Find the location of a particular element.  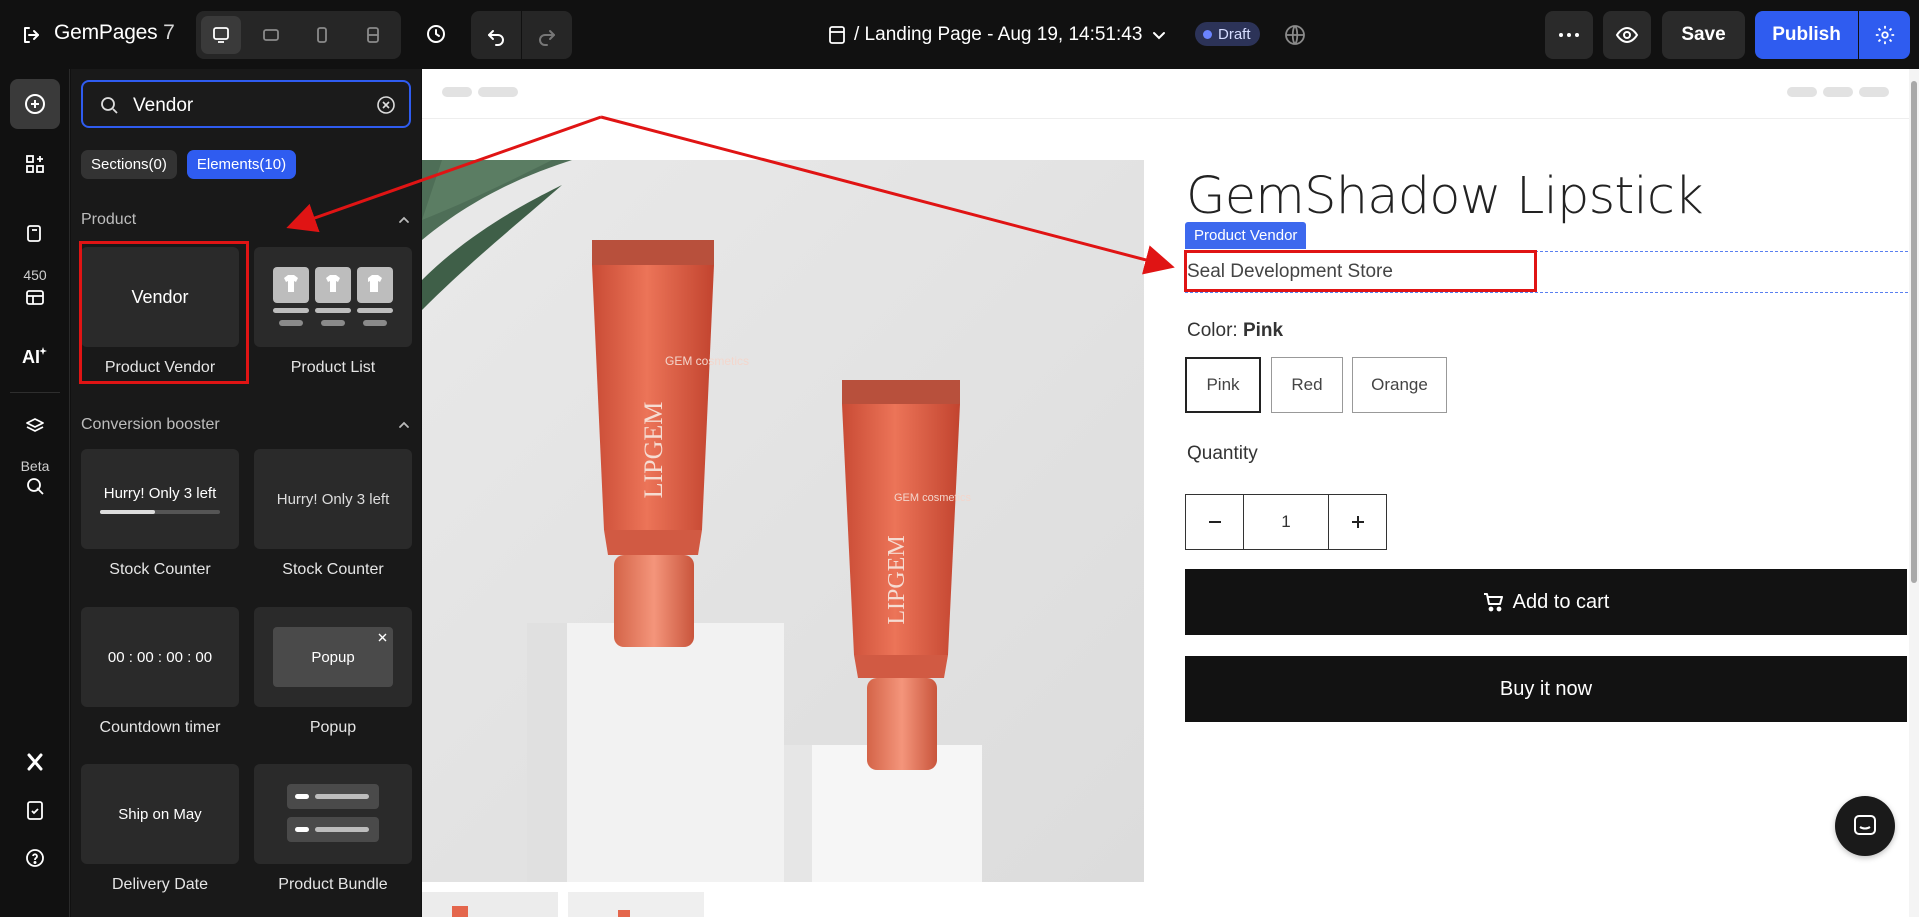

publish-button: Publish is located at coordinates (1806, 35).